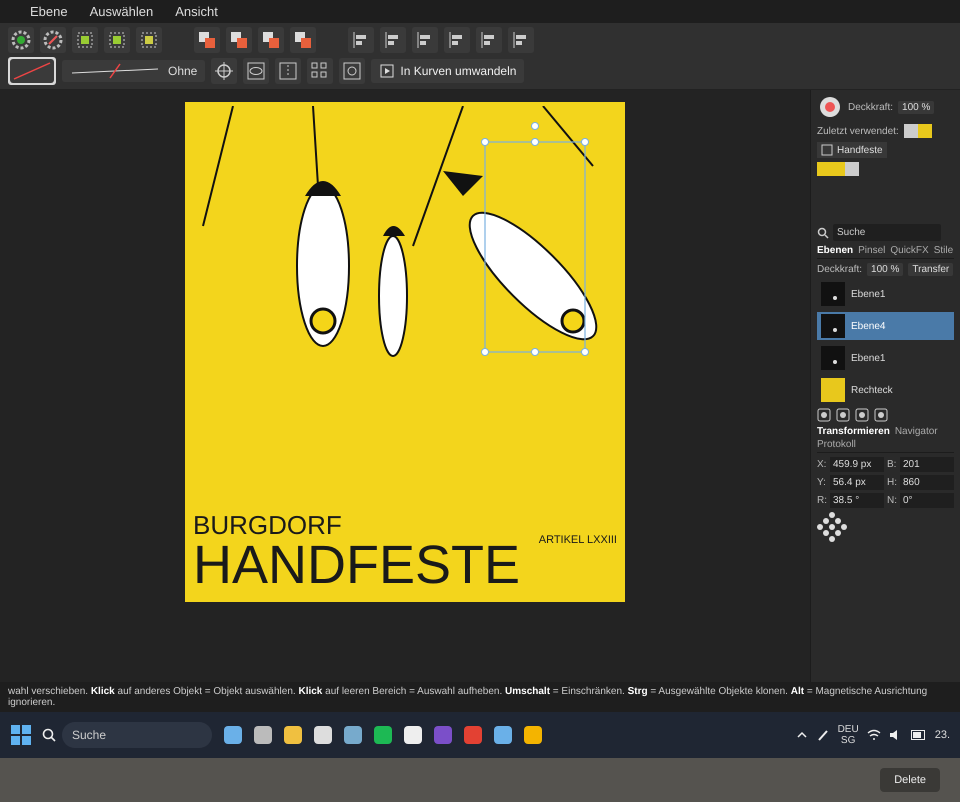 The image size is (960, 802). I want to click on input-field: 38.5 °, so click(857, 500).